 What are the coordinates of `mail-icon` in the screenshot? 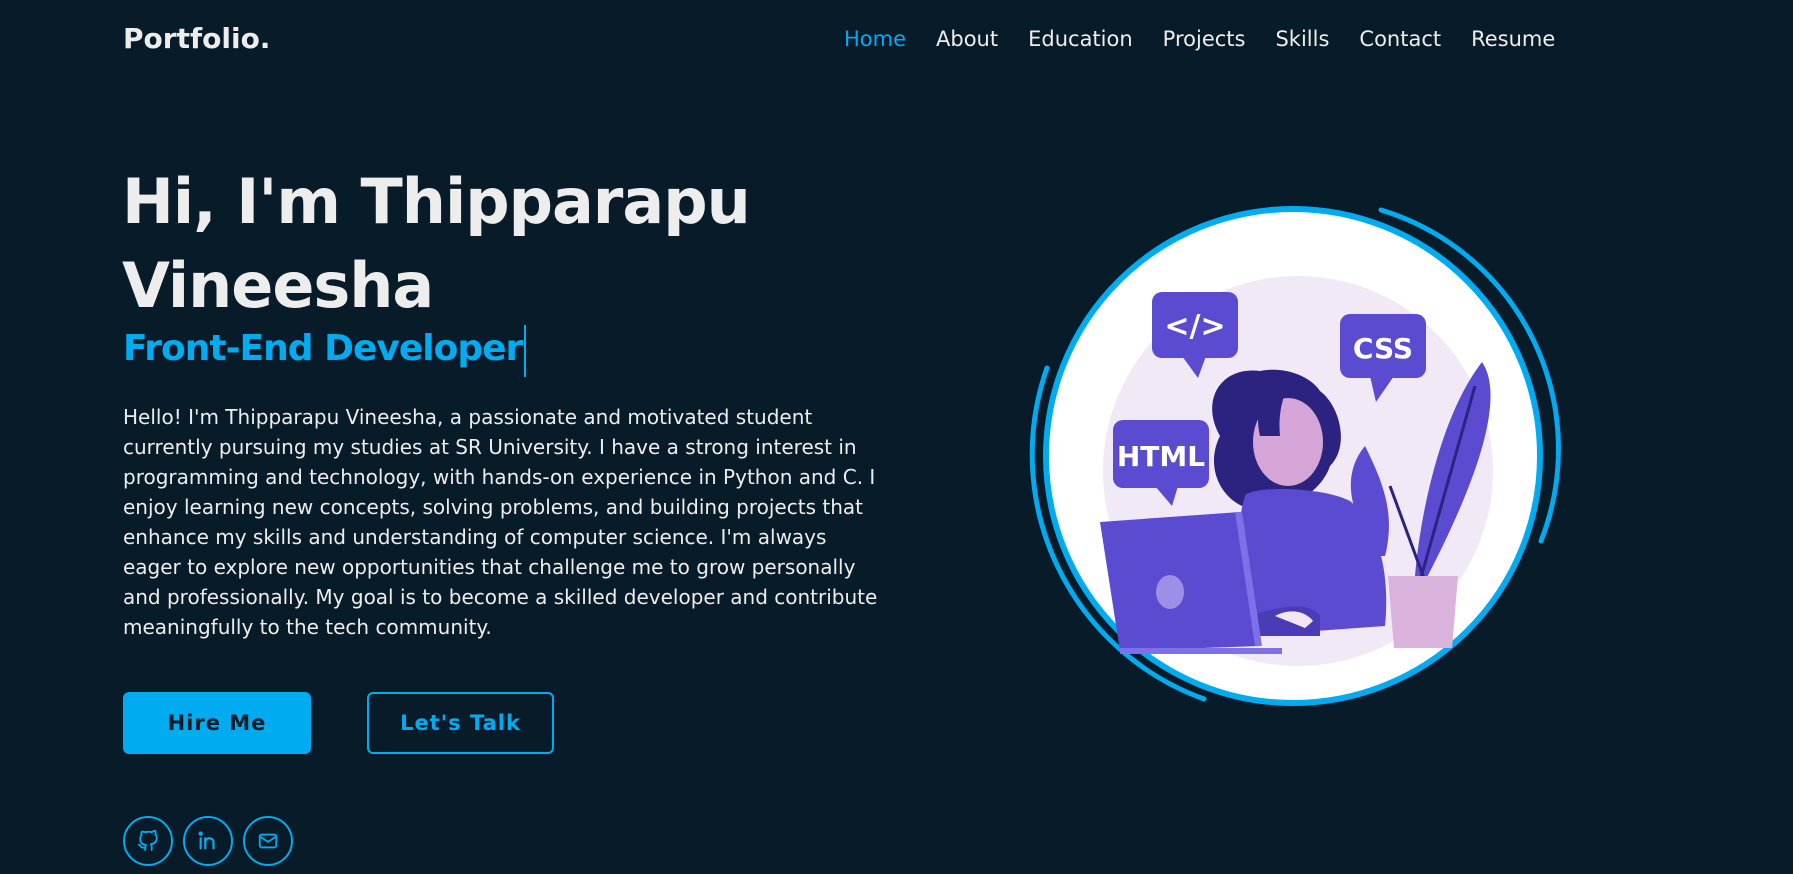 It's located at (268, 841).